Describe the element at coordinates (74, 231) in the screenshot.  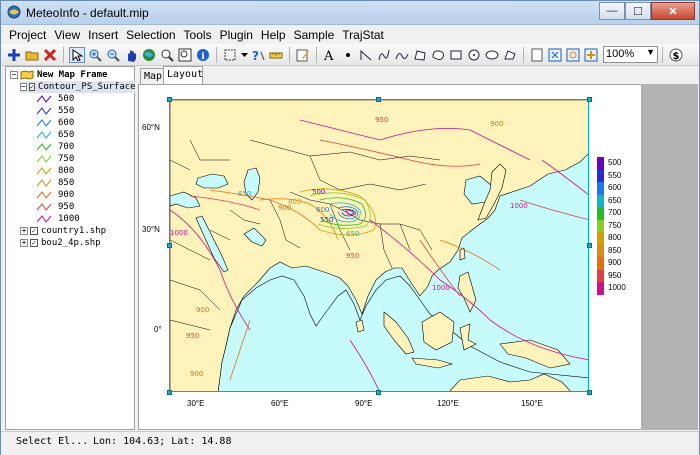
I see `layer-label: country1.shp` at that location.